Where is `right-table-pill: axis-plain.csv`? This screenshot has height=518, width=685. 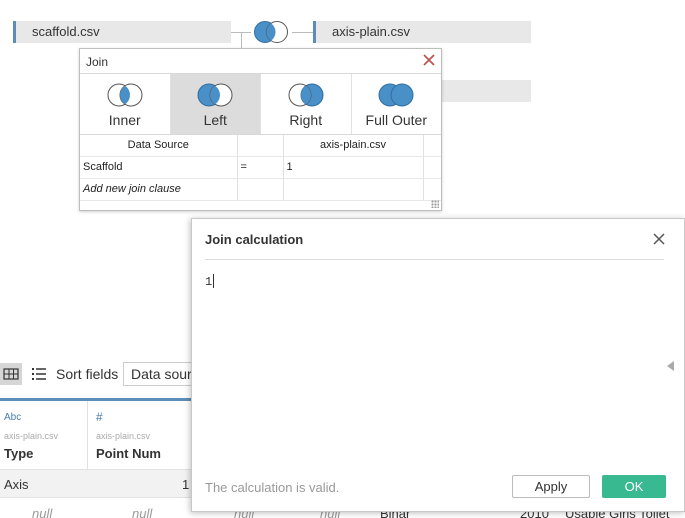 right-table-pill: axis-plain.csv is located at coordinates (422, 32).